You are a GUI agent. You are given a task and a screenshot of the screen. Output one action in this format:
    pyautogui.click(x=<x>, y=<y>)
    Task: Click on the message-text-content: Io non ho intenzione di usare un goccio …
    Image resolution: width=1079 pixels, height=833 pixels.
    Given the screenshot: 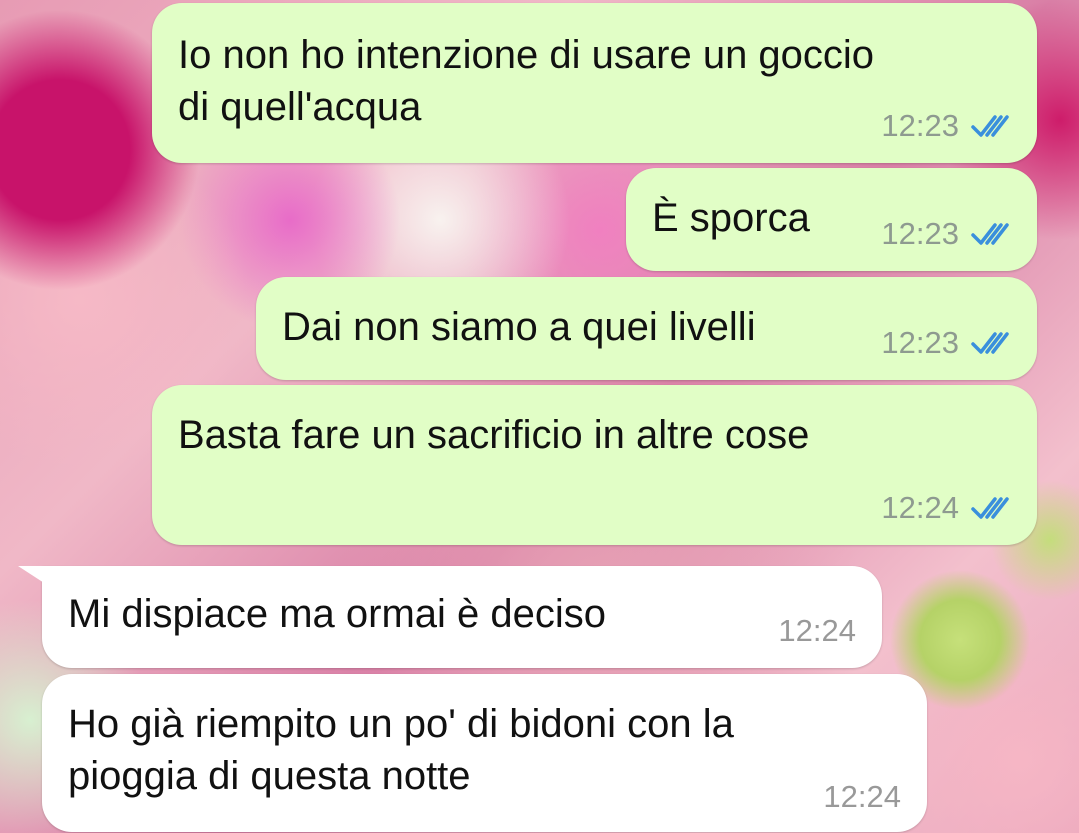 What is the action you would take?
    pyautogui.click(x=526, y=81)
    